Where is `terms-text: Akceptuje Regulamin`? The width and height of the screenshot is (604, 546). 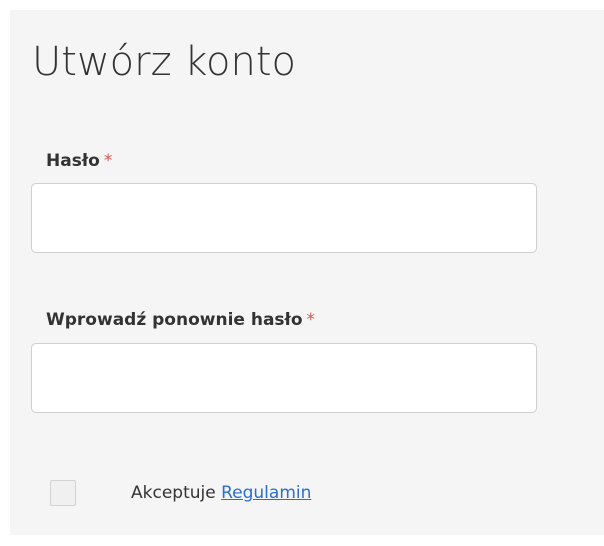
terms-text: Akceptuje Regulamin is located at coordinates (221, 493).